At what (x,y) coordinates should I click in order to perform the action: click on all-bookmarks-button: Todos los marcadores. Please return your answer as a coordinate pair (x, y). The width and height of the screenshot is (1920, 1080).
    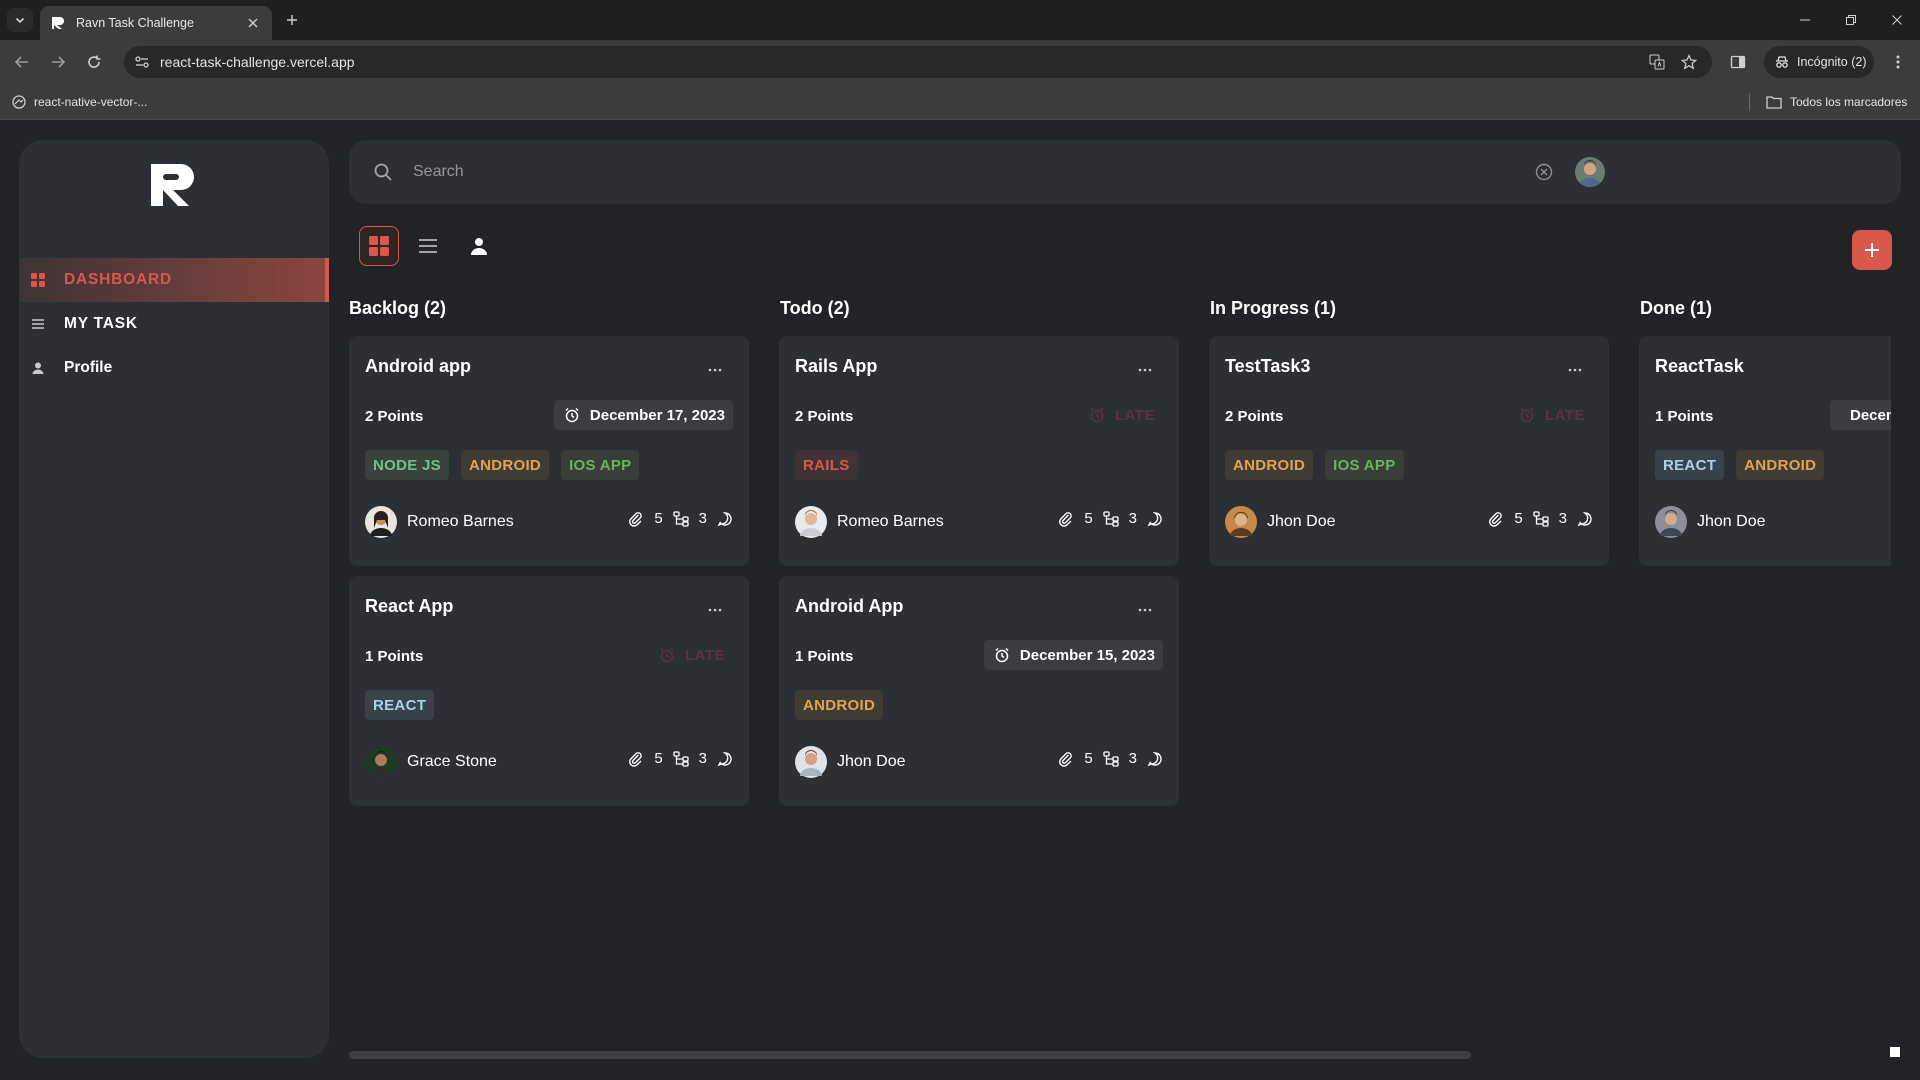
    Looking at the image, I should click on (1836, 102).